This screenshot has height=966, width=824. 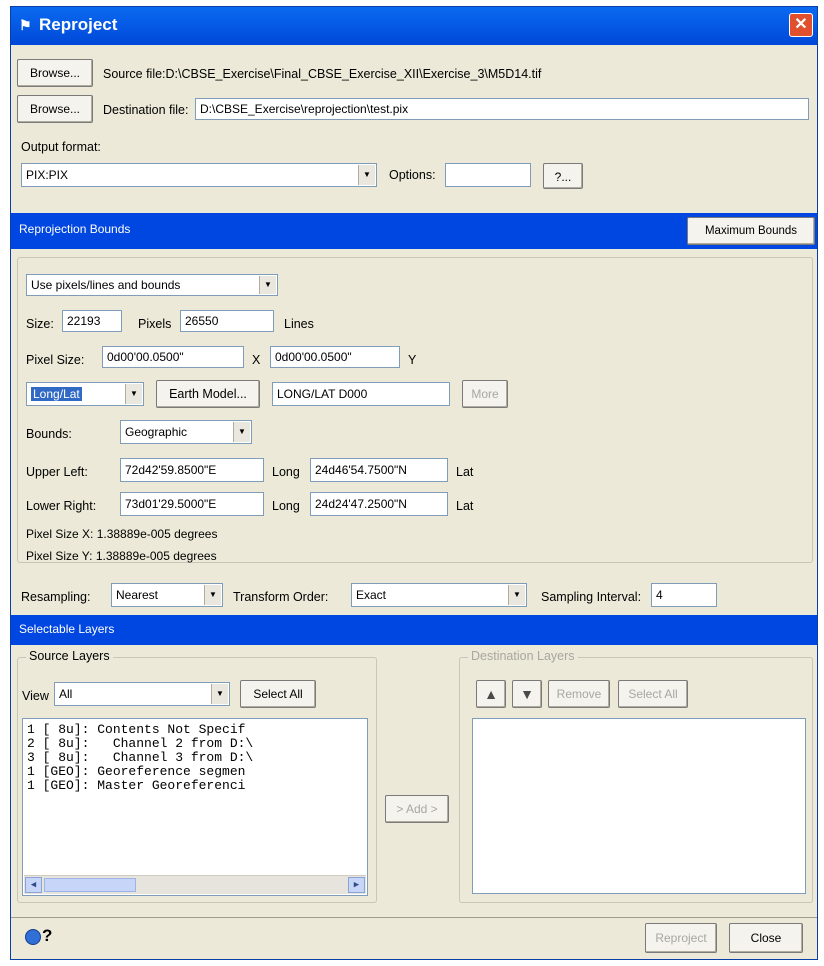 What do you see at coordinates (465, 472) in the screenshot?
I see `upper-left-lat-label: Lat` at bounding box center [465, 472].